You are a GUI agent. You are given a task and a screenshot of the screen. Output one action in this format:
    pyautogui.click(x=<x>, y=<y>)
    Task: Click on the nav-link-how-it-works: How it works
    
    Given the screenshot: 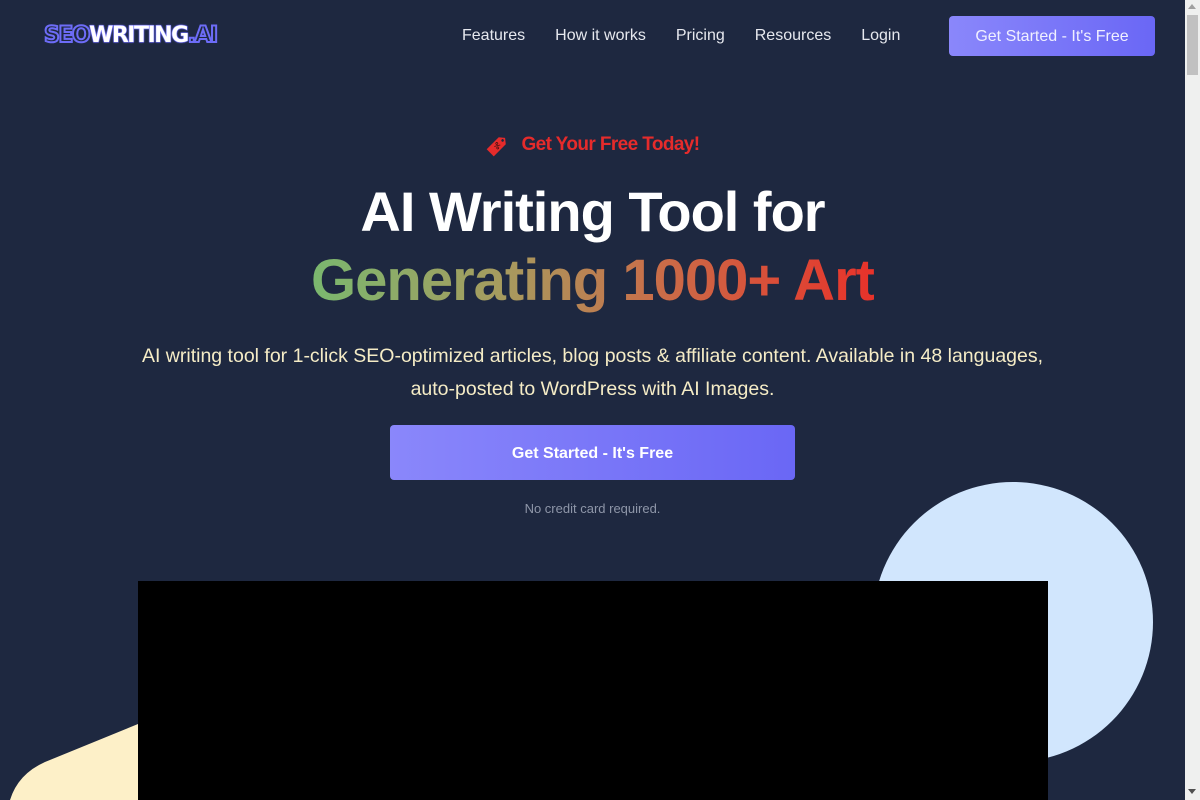 What is the action you would take?
    pyautogui.click(x=600, y=36)
    